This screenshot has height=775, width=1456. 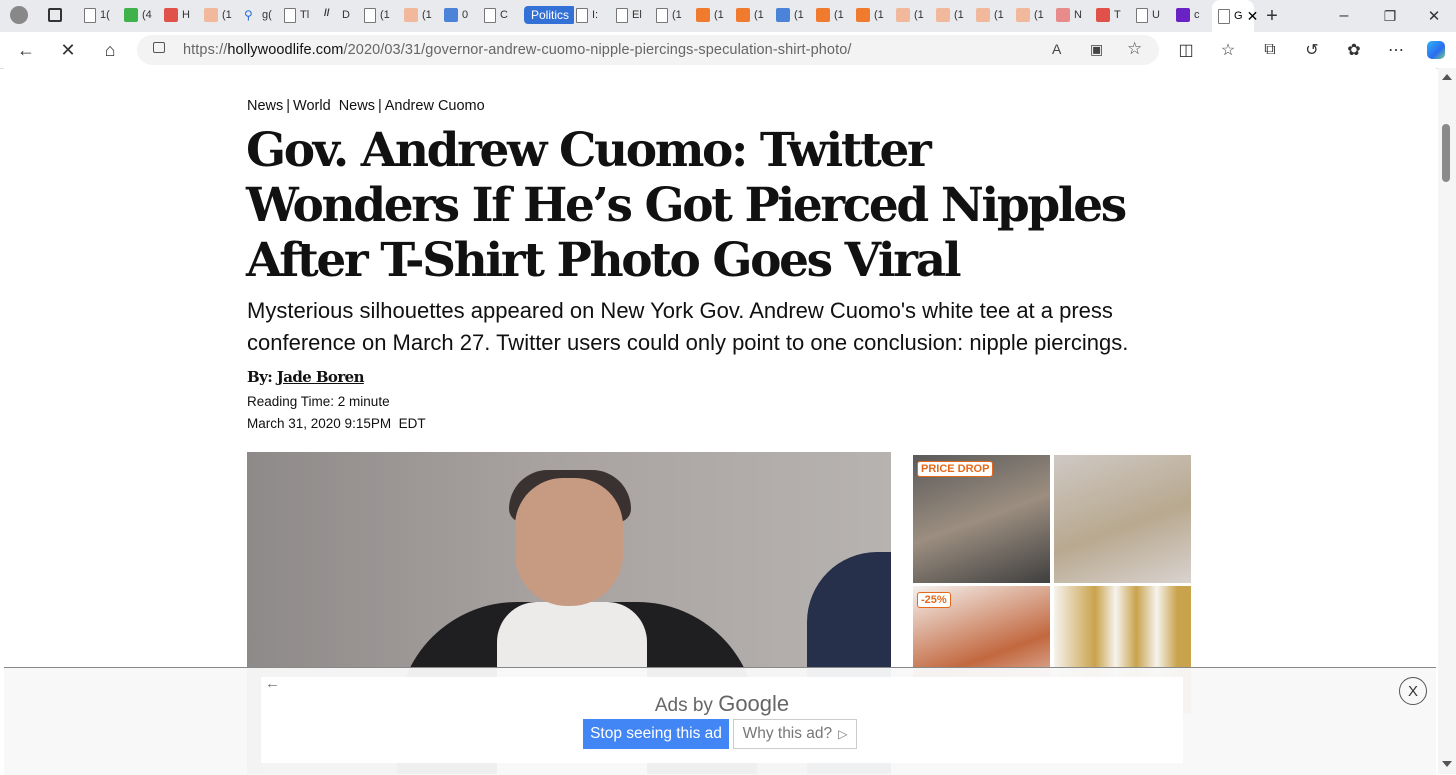 What do you see at coordinates (1195, 15) in the screenshot?
I see `browser-tab: c` at bounding box center [1195, 15].